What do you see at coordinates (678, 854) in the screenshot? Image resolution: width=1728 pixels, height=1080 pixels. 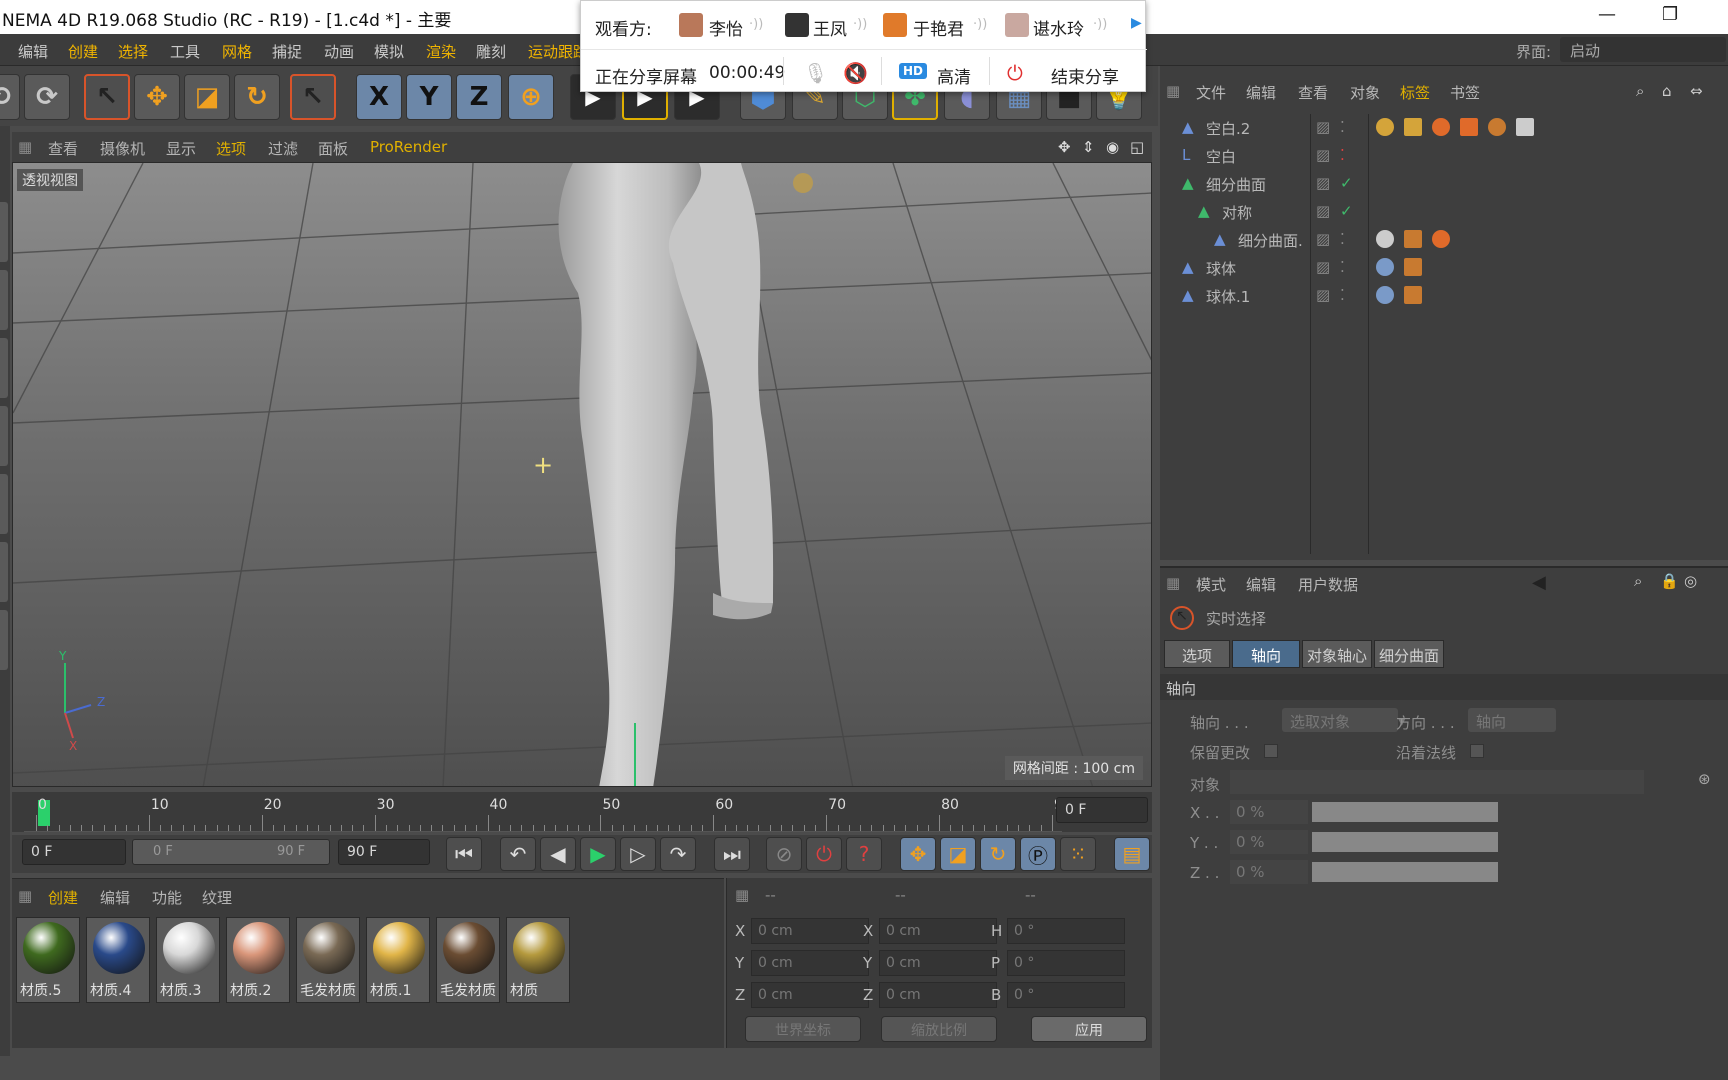 I see `next-key-icon: ↷` at bounding box center [678, 854].